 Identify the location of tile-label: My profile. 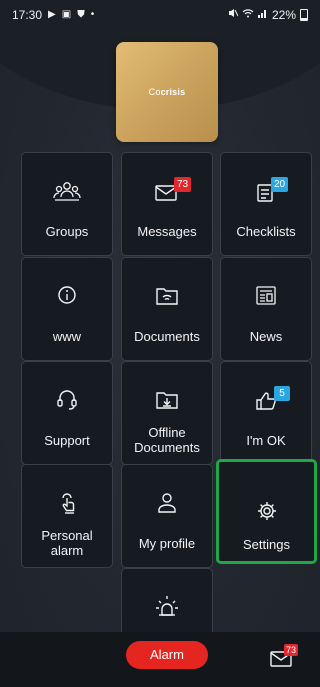
(167, 543).